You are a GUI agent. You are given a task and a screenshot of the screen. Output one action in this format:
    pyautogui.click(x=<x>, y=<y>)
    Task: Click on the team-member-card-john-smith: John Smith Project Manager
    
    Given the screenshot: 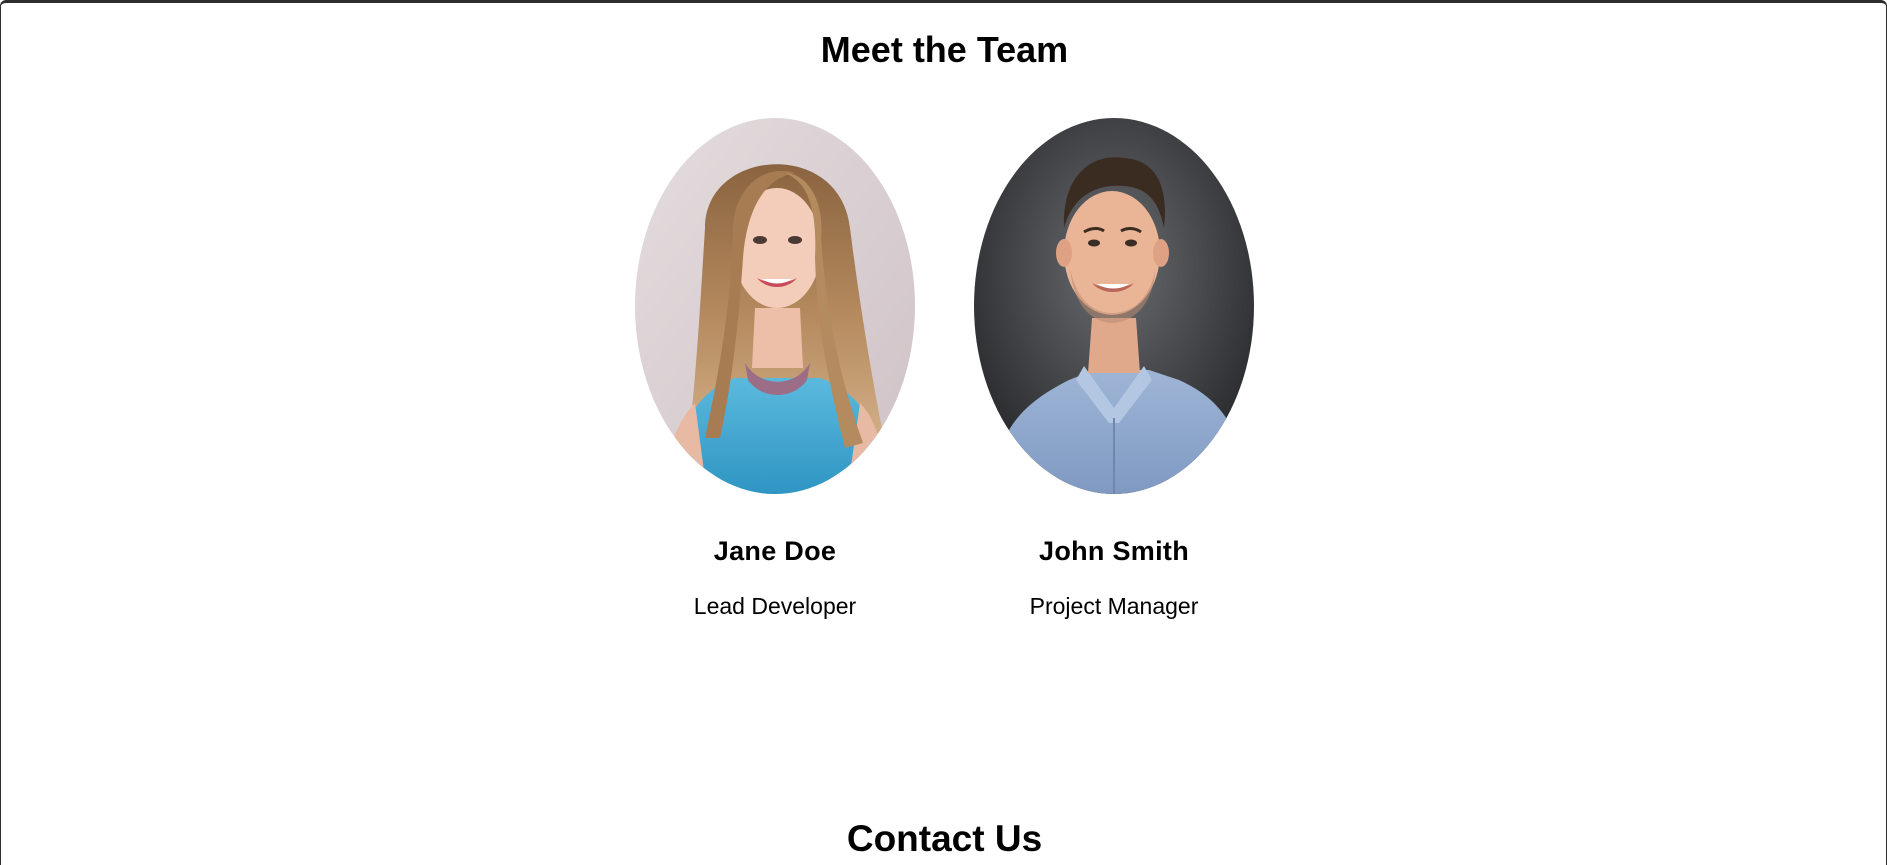 What is the action you would take?
    pyautogui.click(x=1114, y=367)
    